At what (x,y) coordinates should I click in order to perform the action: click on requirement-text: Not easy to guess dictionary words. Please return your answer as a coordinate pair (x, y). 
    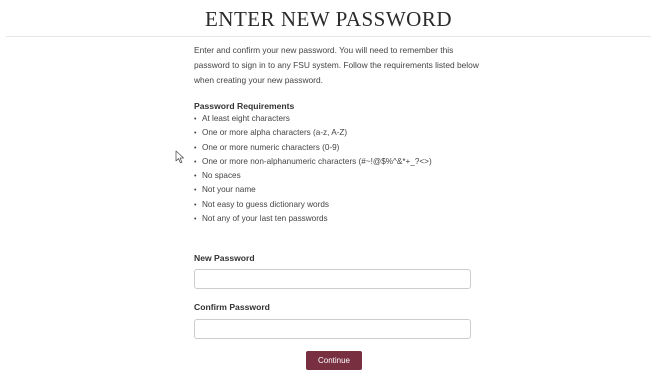
    Looking at the image, I should click on (265, 204).